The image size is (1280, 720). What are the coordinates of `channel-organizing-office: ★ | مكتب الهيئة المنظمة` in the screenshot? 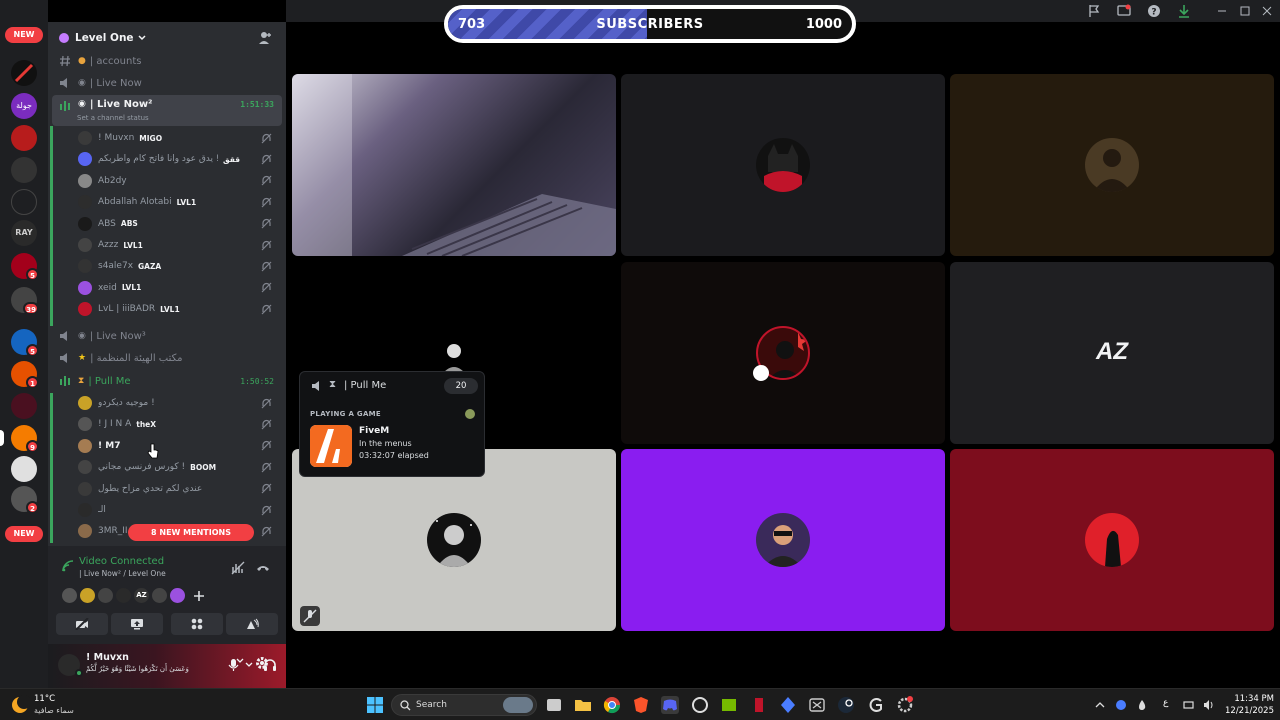 It's located at (167, 358).